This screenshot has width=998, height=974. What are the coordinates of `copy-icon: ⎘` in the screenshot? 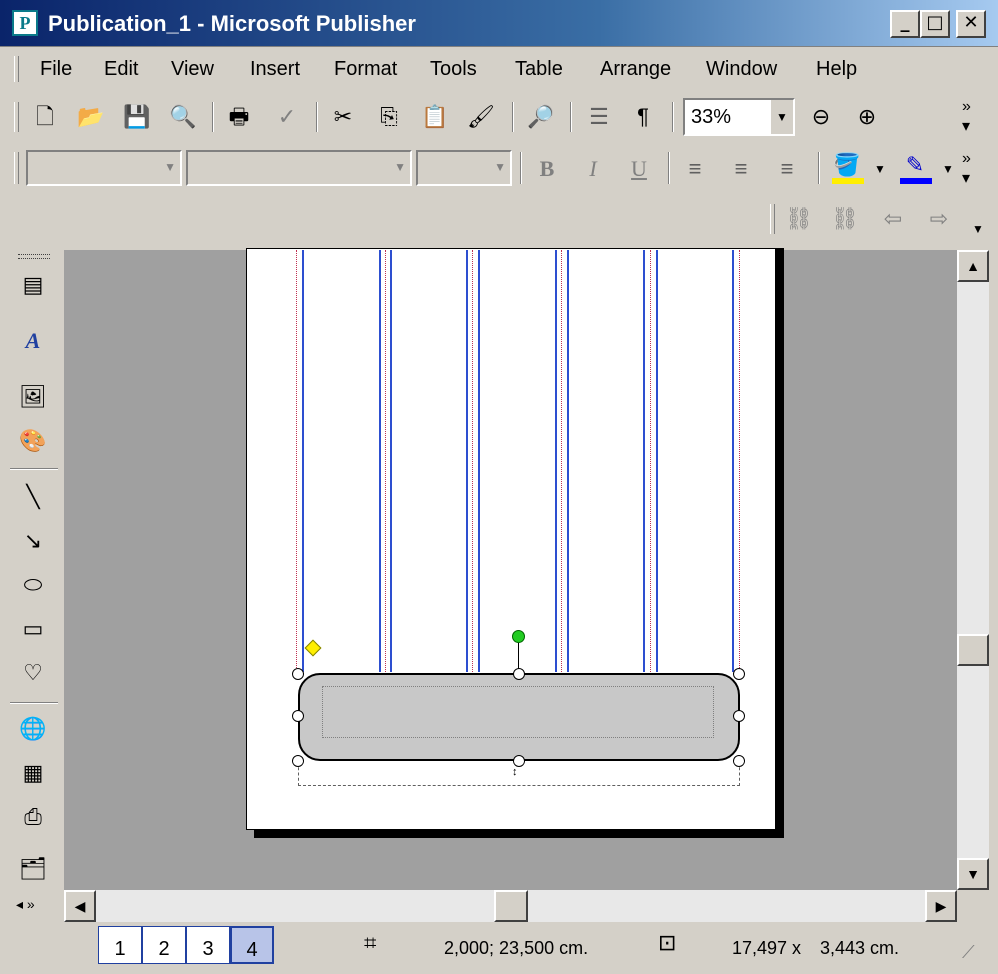 It's located at (389, 117).